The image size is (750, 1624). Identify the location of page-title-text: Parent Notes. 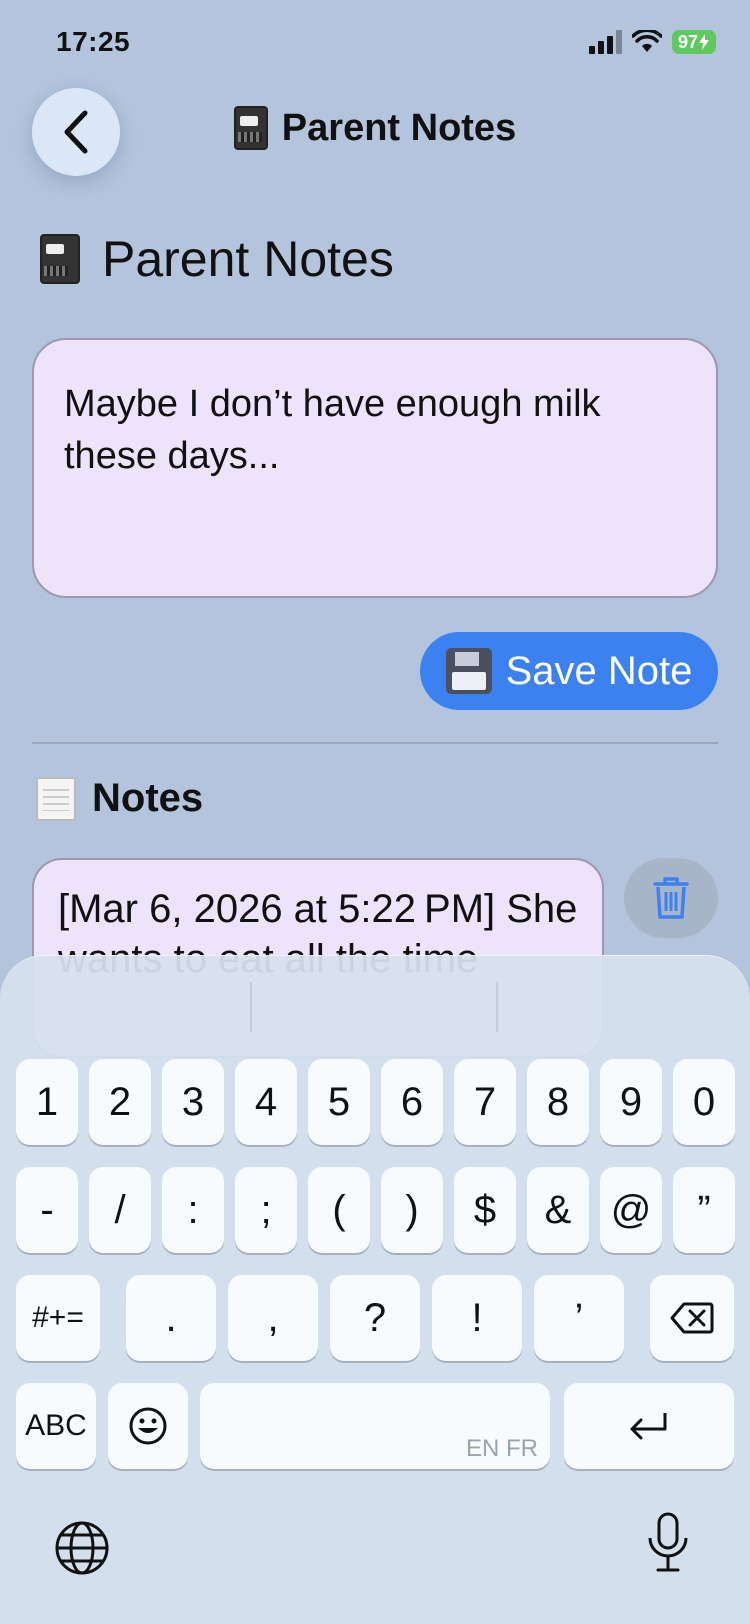
(248, 259).